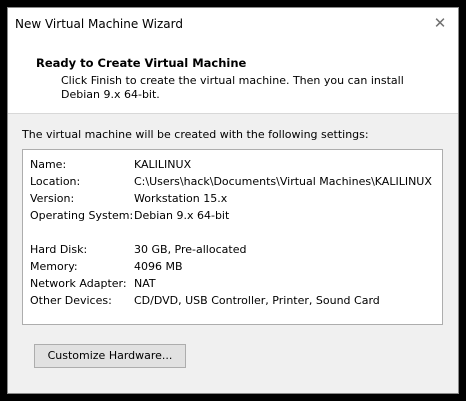 This screenshot has height=401, width=466. Describe the element at coordinates (158, 266) in the screenshot. I see `setting-value: 4096 MB` at that location.